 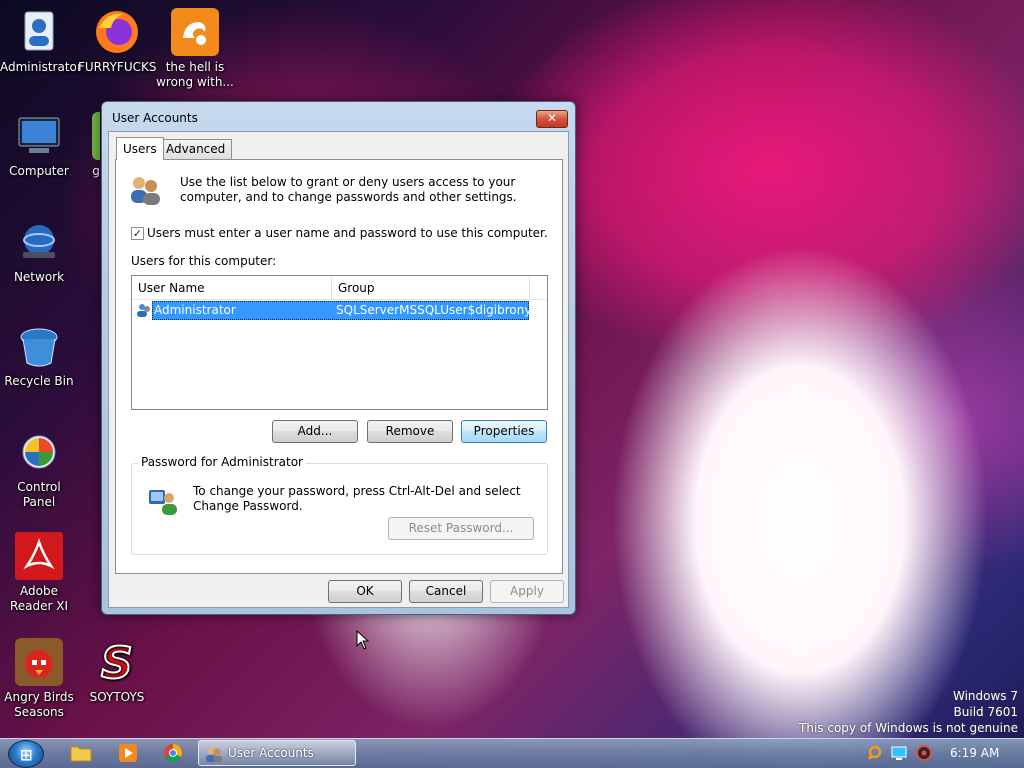 What do you see at coordinates (140, 148) in the screenshot?
I see `tab-users: Users` at bounding box center [140, 148].